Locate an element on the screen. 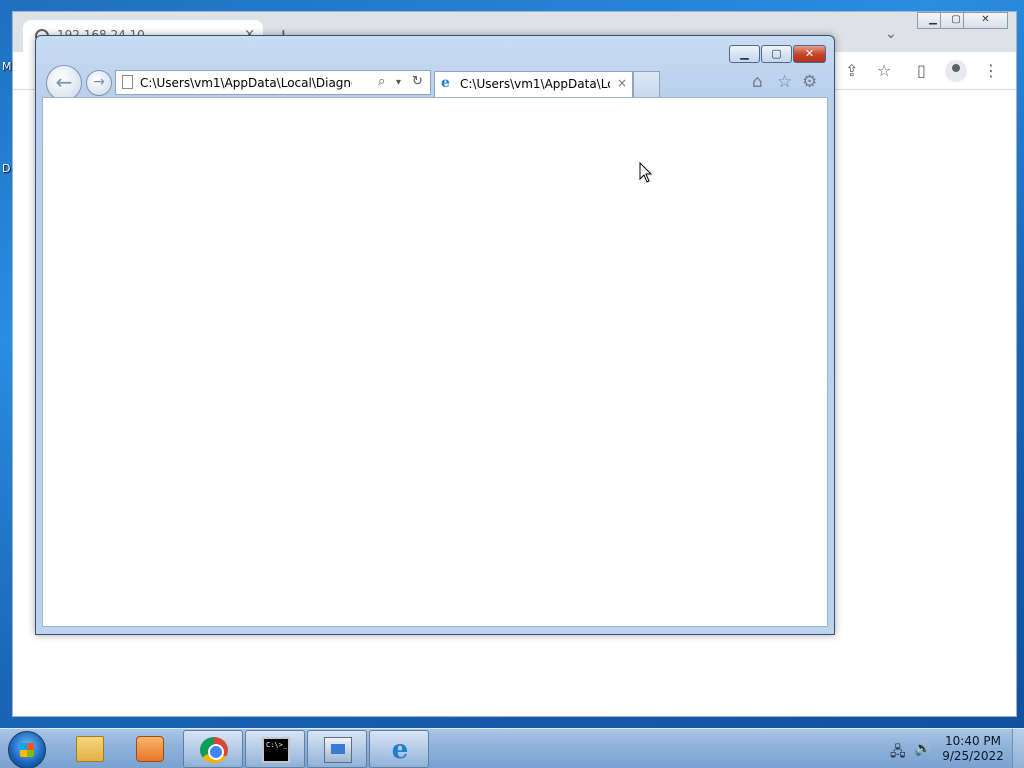 This screenshot has height=768, width=1024. tools-gear-icon: ⚙ is located at coordinates (809, 82).